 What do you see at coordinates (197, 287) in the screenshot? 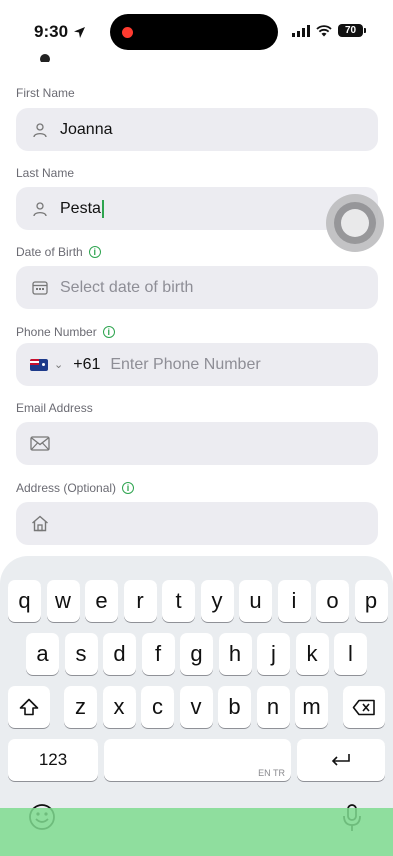
I see `dob-field: Select date of birth` at bounding box center [197, 287].